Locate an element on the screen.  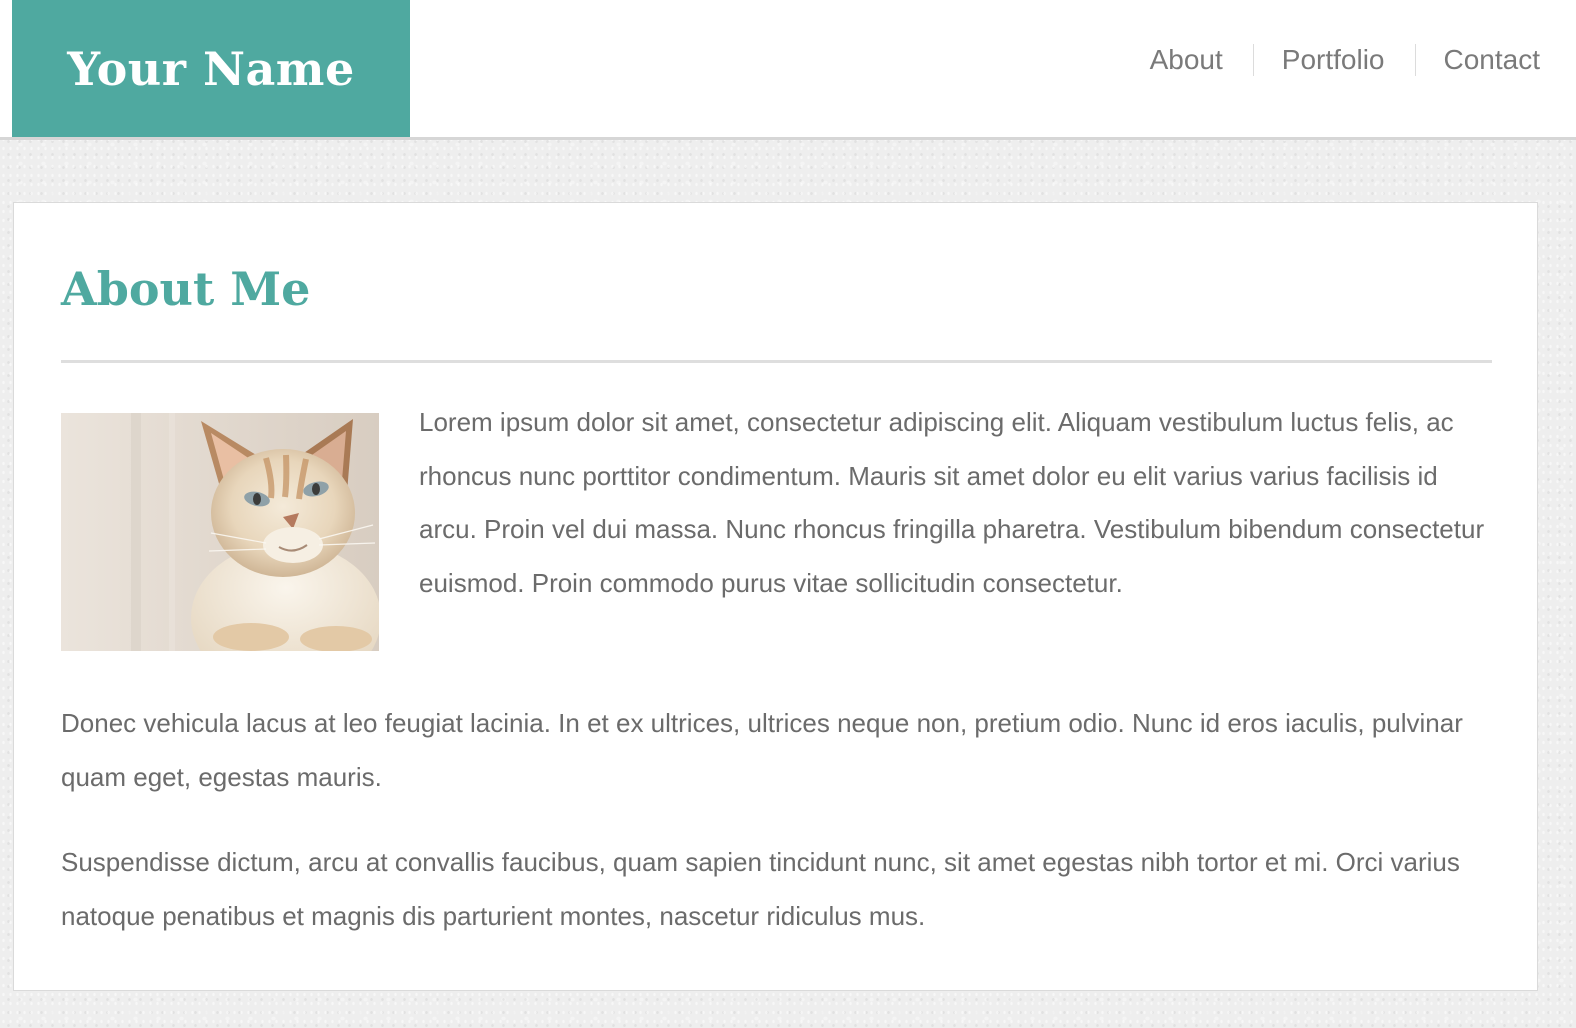
main-nav: About Portfolio Contact is located at coordinates (1345, 60).